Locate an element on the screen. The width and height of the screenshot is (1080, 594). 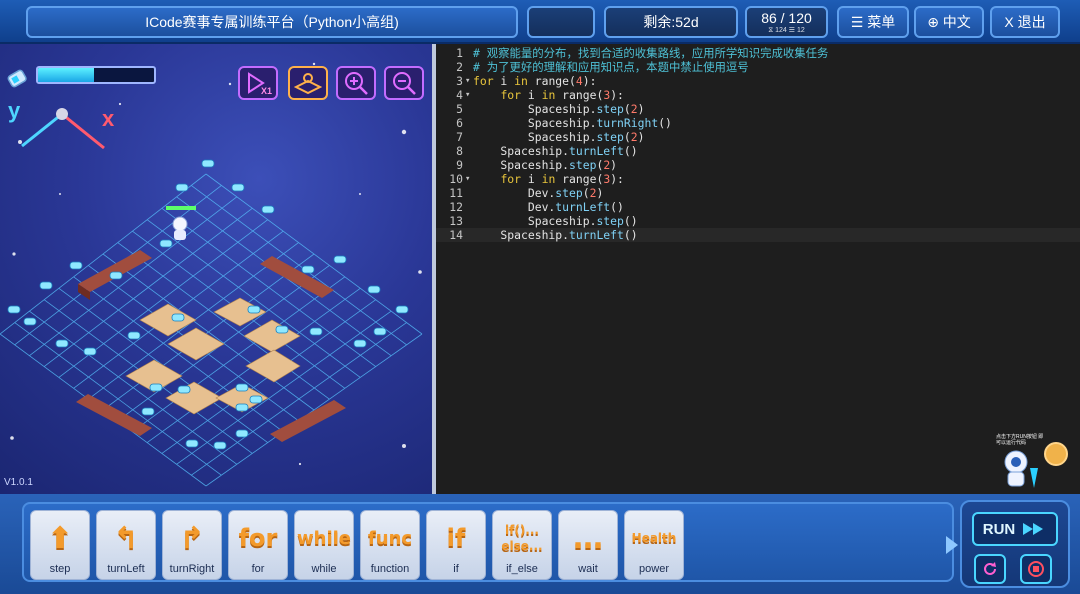
tool-power: Health power is located at coordinates (654, 545).